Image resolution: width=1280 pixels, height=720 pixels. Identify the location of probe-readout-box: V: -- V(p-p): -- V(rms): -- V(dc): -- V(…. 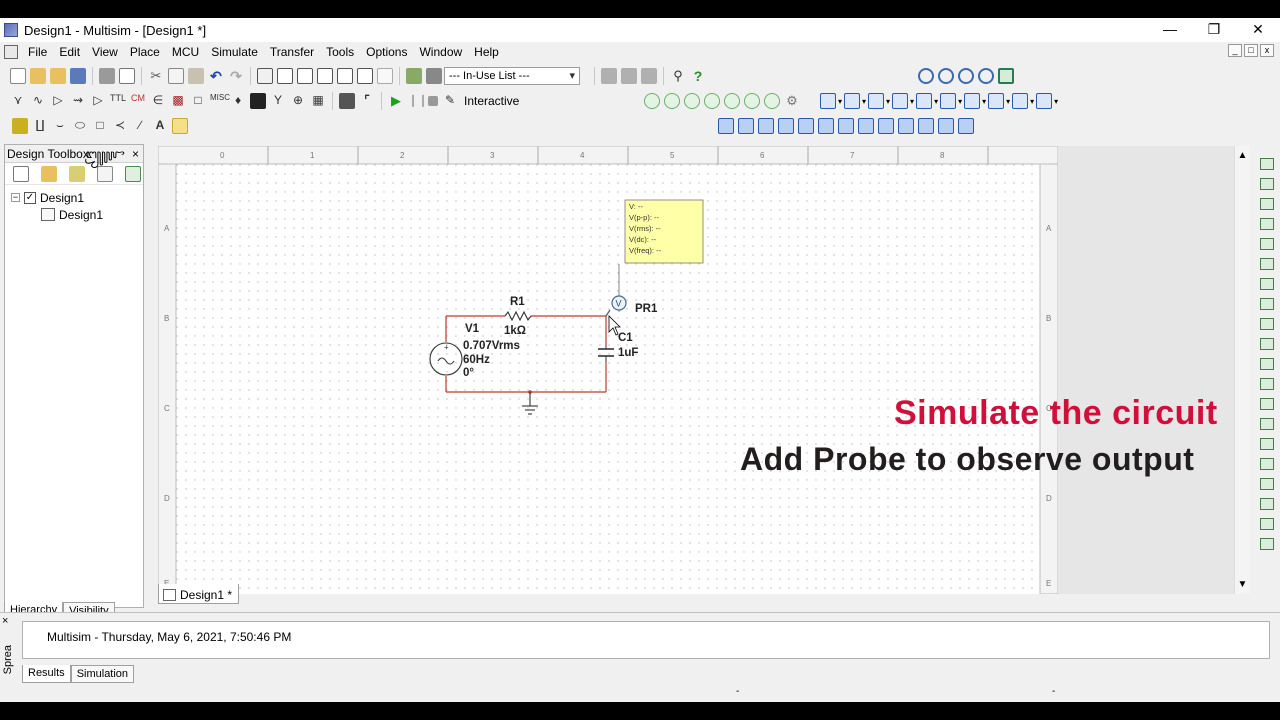
(664, 231).